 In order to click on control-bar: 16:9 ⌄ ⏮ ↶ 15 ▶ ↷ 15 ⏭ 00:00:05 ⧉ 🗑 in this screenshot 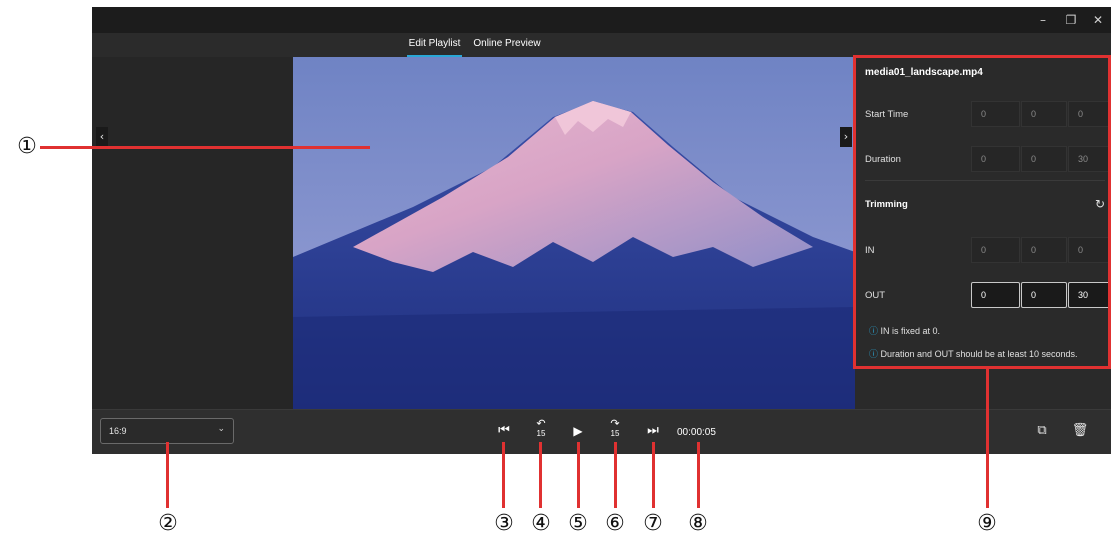, I will do `click(601, 431)`.